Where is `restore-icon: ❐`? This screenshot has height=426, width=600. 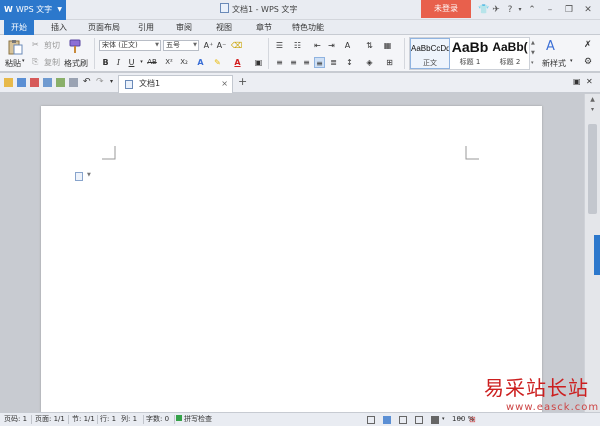 restore-icon: ❐ is located at coordinates (569, 10).